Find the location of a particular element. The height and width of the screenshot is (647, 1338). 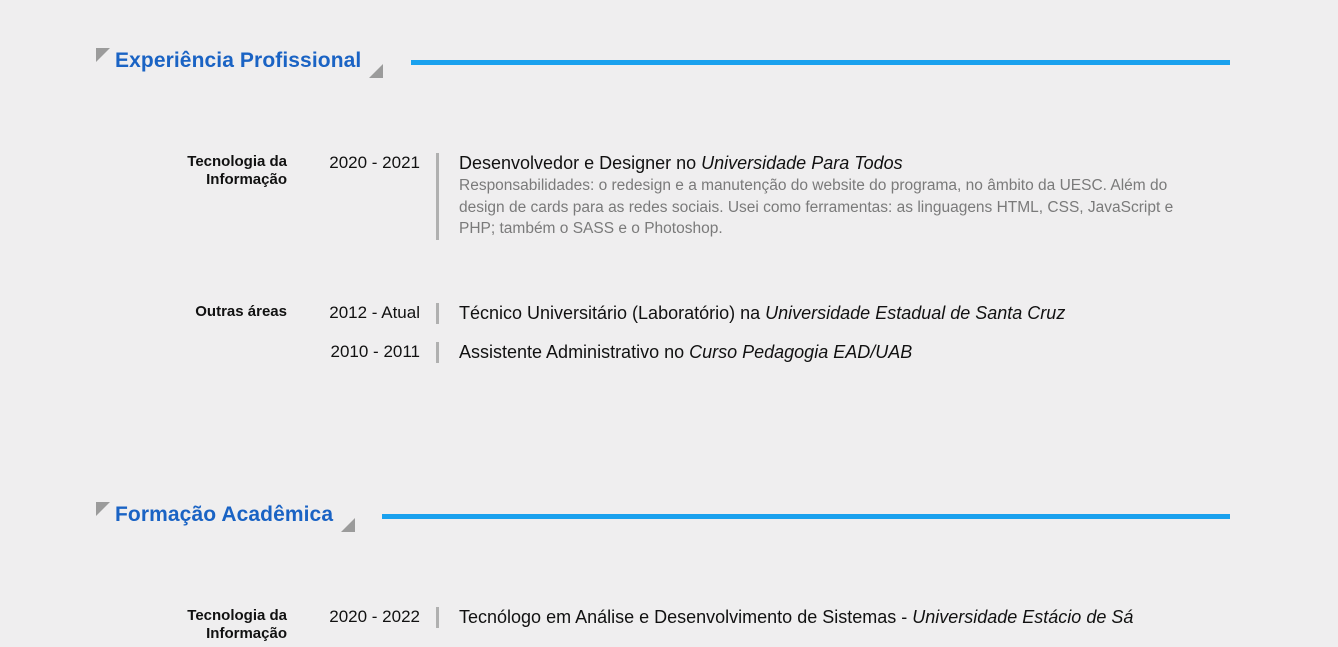

education-section-header: Formação Acadêmica is located at coordinates (663, 519).